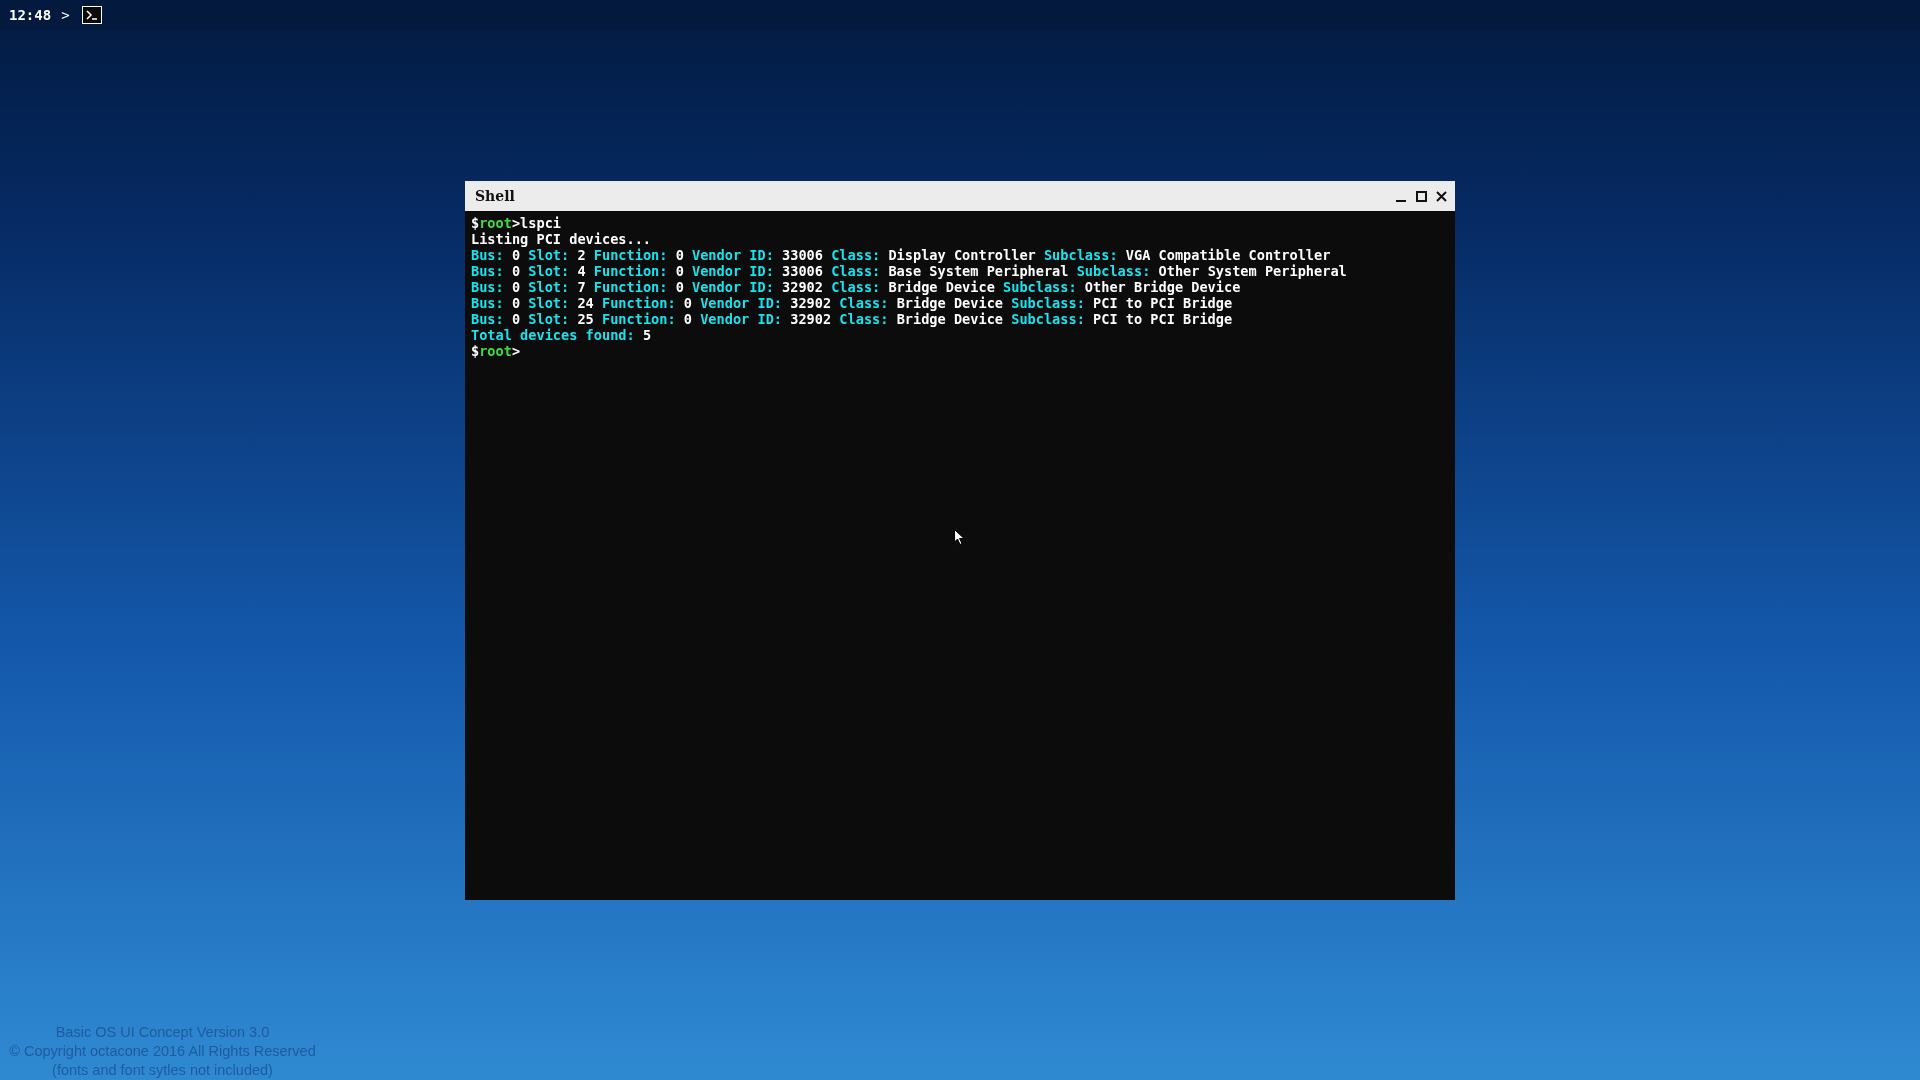 This screenshot has height=1080, width=1920. What do you see at coordinates (517, 223) in the screenshot?
I see `terminal-line: $root>lspci` at bounding box center [517, 223].